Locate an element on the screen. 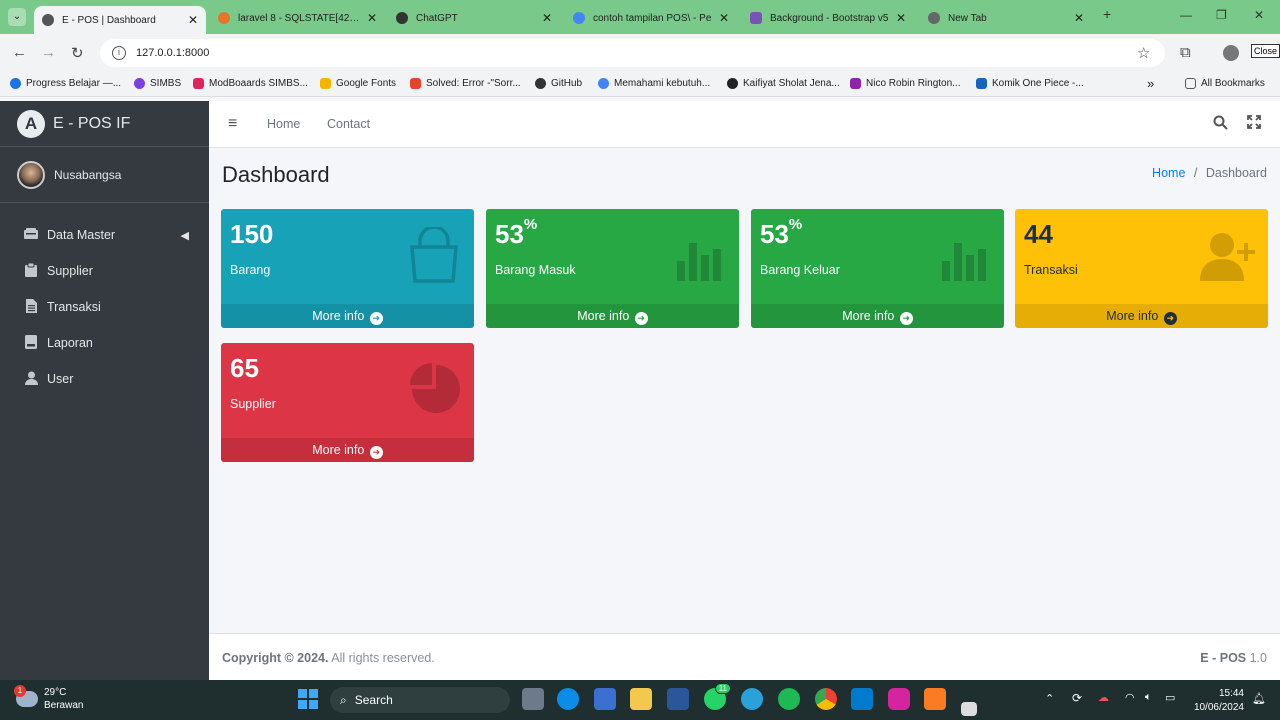 This screenshot has width=1280, height=720. forward-arrow-icon: → is located at coordinates (48, 52).